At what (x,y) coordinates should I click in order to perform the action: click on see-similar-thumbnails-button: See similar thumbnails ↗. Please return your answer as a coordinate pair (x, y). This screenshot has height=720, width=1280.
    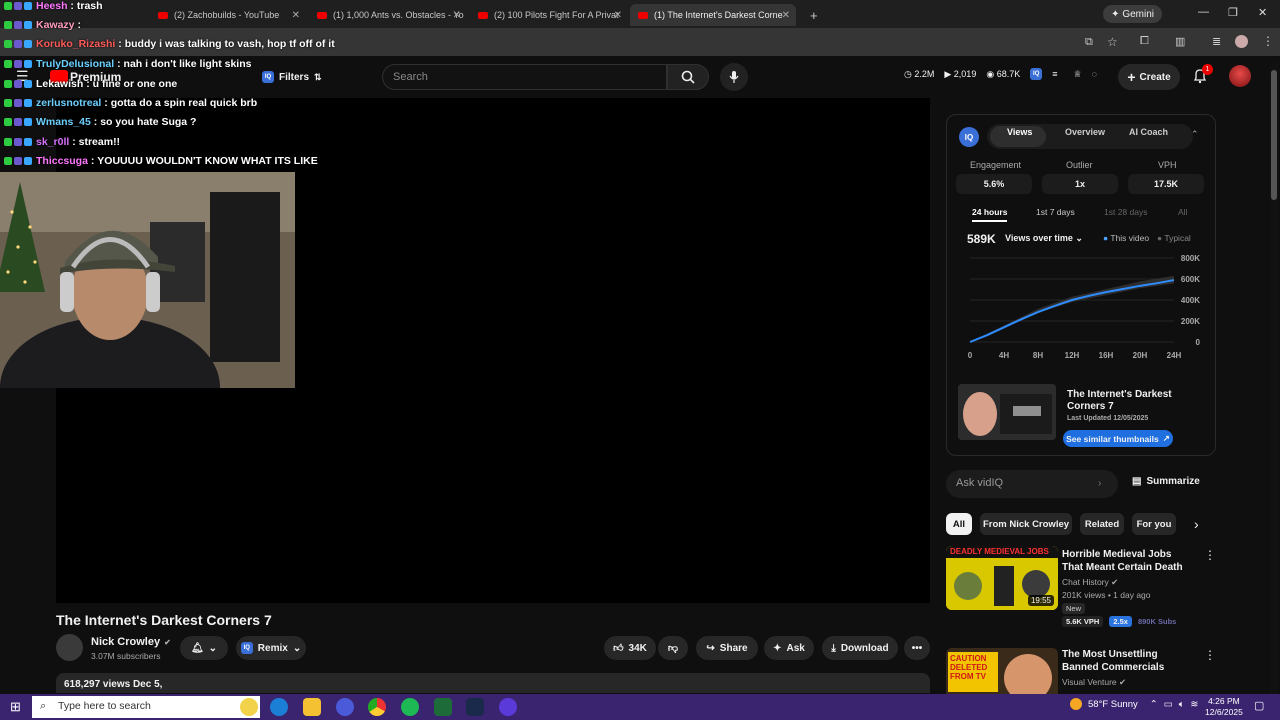
    Looking at the image, I should click on (1118, 438).